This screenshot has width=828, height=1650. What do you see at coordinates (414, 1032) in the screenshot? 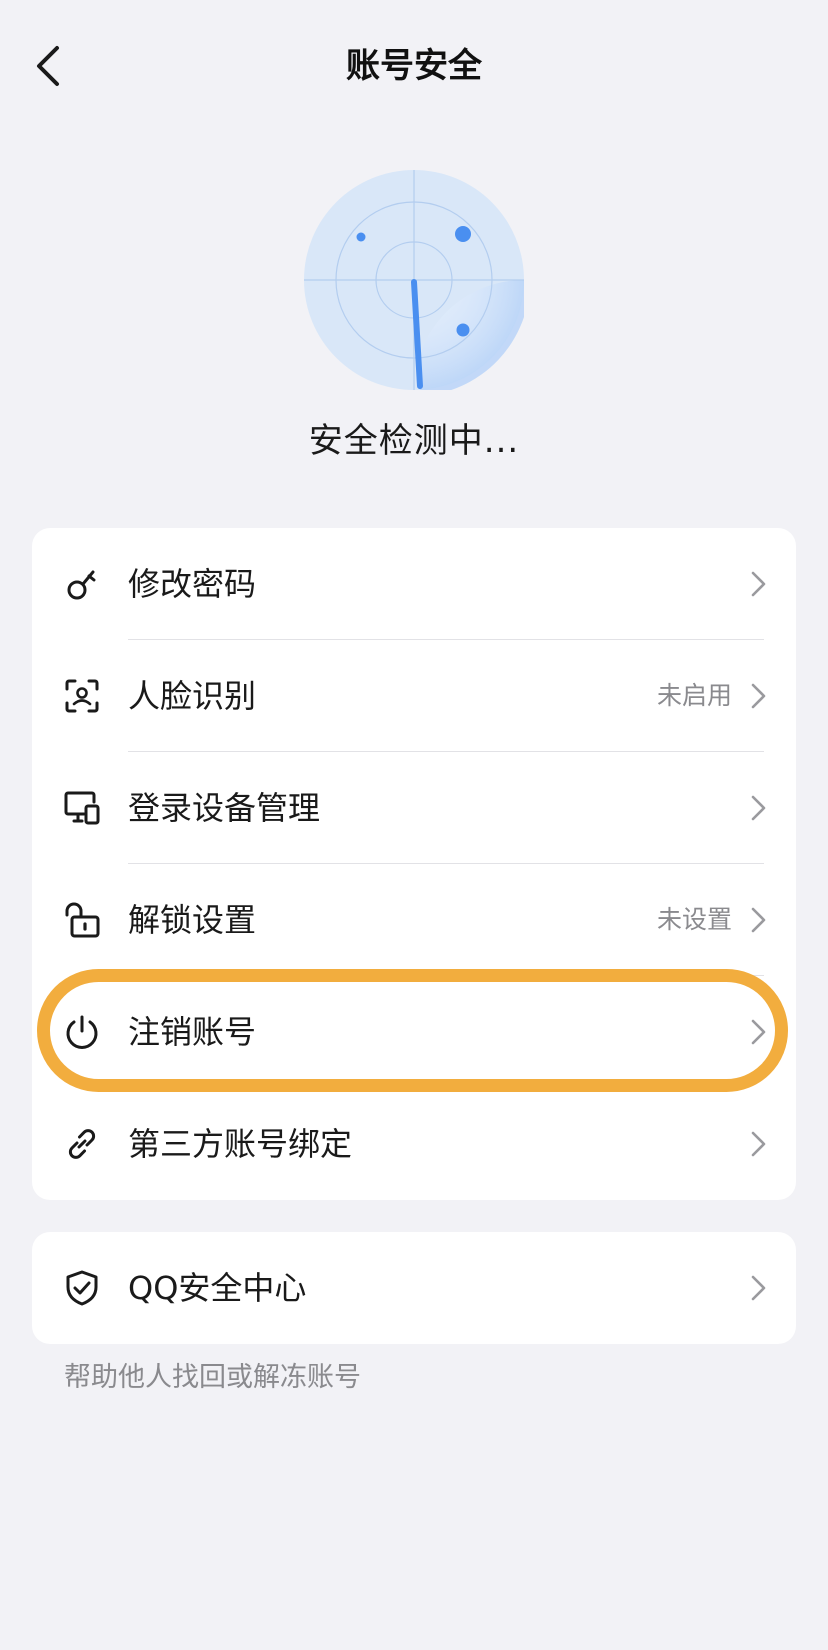
I see `menu-item-cancel-account: 注销账号` at bounding box center [414, 1032].